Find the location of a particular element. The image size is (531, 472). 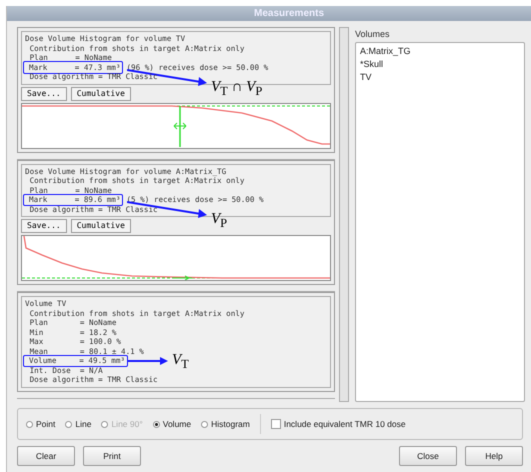

dialog-button: Help is located at coordinates (494, 456).